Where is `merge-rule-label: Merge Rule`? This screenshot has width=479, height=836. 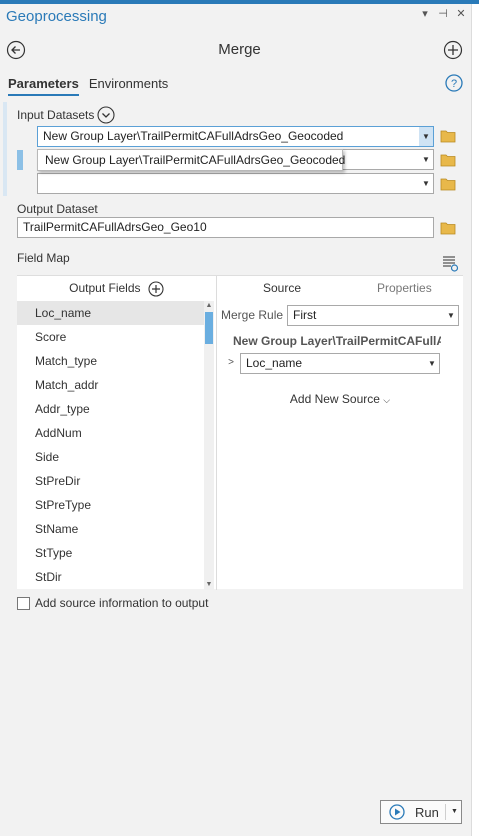 merge-rule-label: Merge Rule is located at coordinates (252, 315).